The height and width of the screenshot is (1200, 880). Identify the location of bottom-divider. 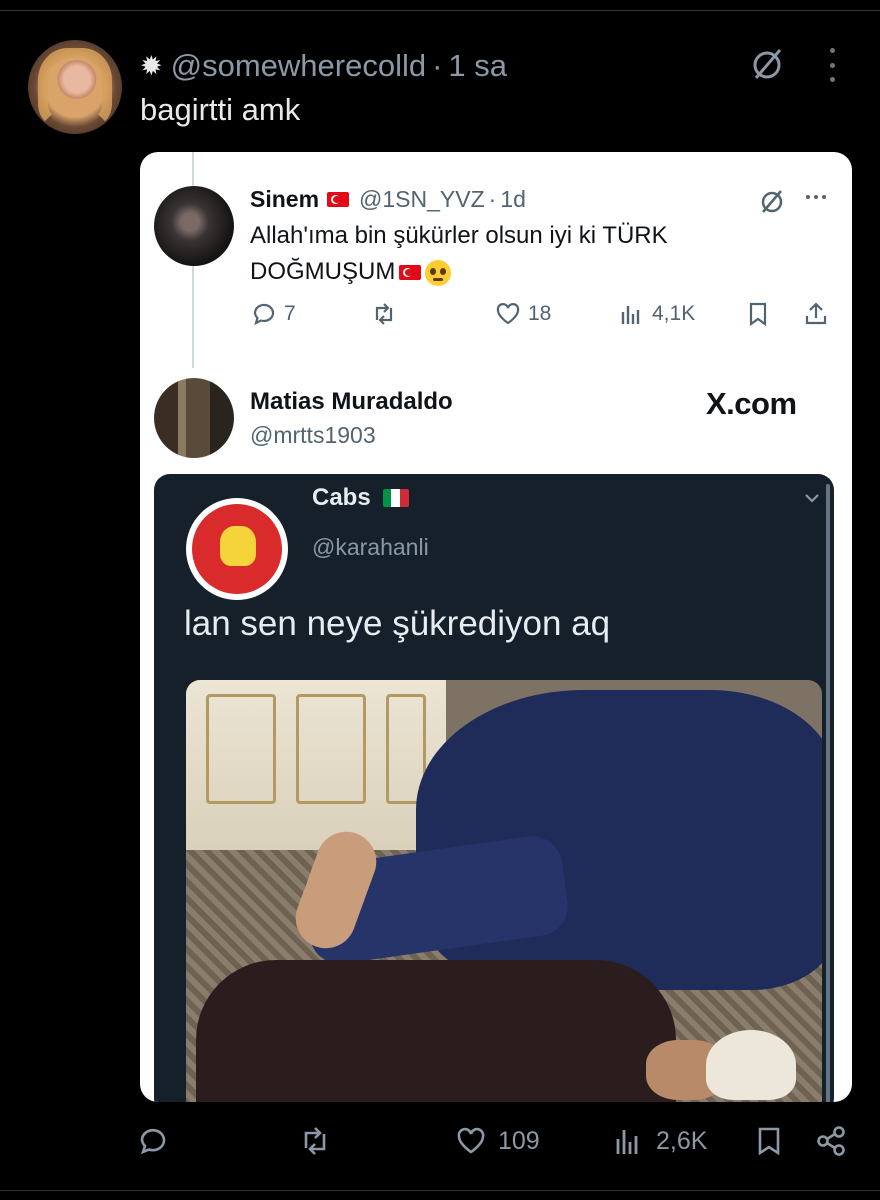
(440, 1190).